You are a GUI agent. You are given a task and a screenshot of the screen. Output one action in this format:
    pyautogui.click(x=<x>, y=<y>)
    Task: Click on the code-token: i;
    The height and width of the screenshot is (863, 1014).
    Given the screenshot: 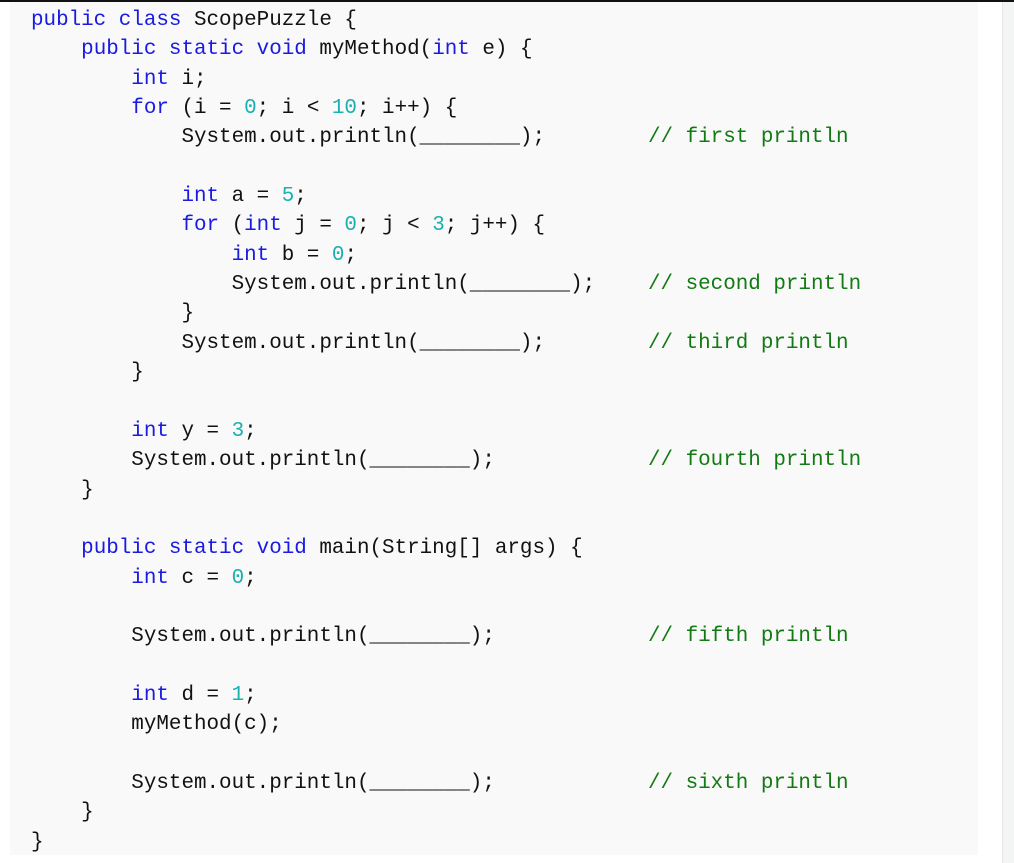 What is the action you would take?
    pyautogui.click(x=187, y=79)
    